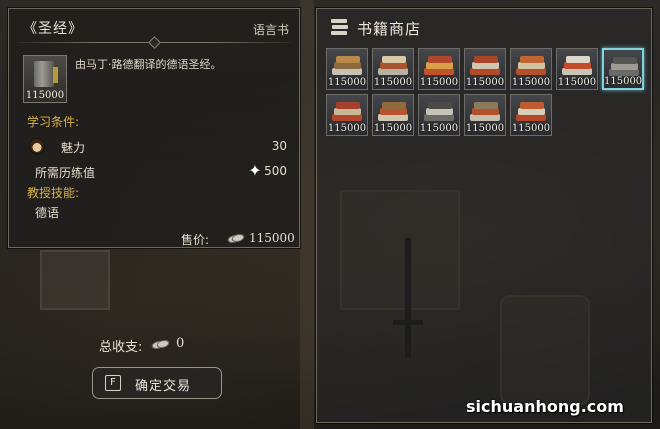 Image resolution: width=660 pixels, height=429 pixels. Describe the element at coordinates (279, 146) in the screenshot. I see `requirement-charm-value: 30` at that location.